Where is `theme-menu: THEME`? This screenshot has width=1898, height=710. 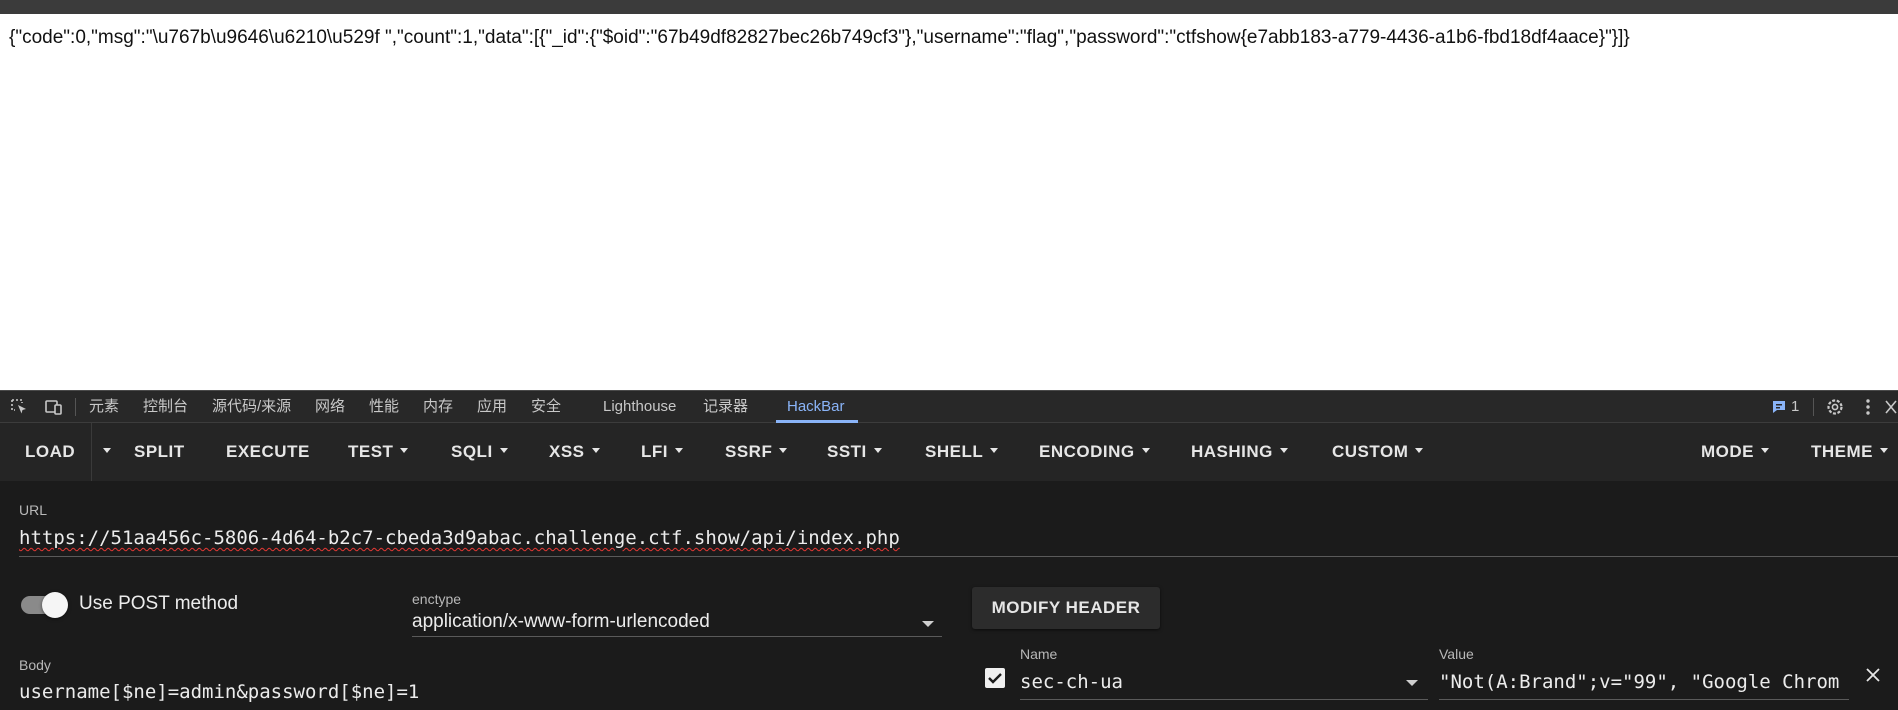
theme-menu: THEME is located at coordinates (1849, 452).